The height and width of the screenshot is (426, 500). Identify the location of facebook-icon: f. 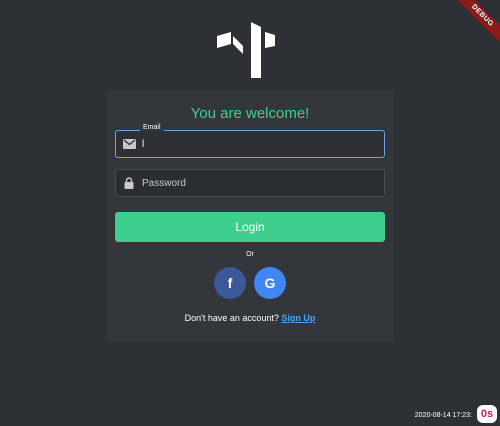
(230, 283).